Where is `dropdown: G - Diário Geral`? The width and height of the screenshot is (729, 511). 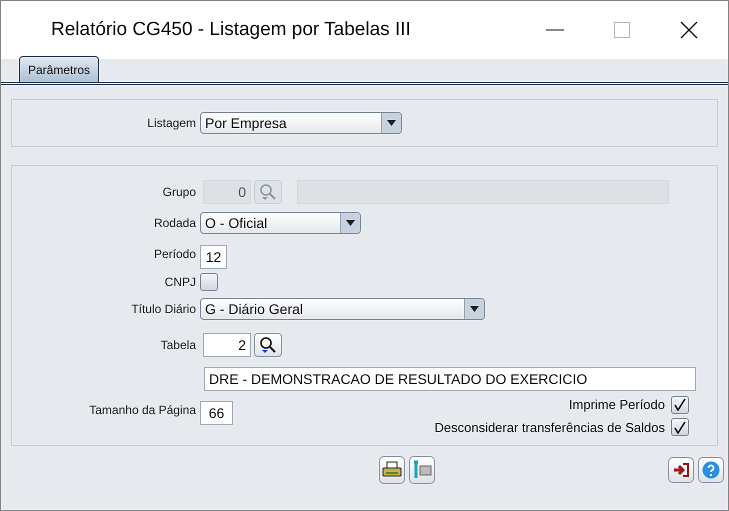 dropdown: G - Diário Geral is located at coordinates (342, 309).